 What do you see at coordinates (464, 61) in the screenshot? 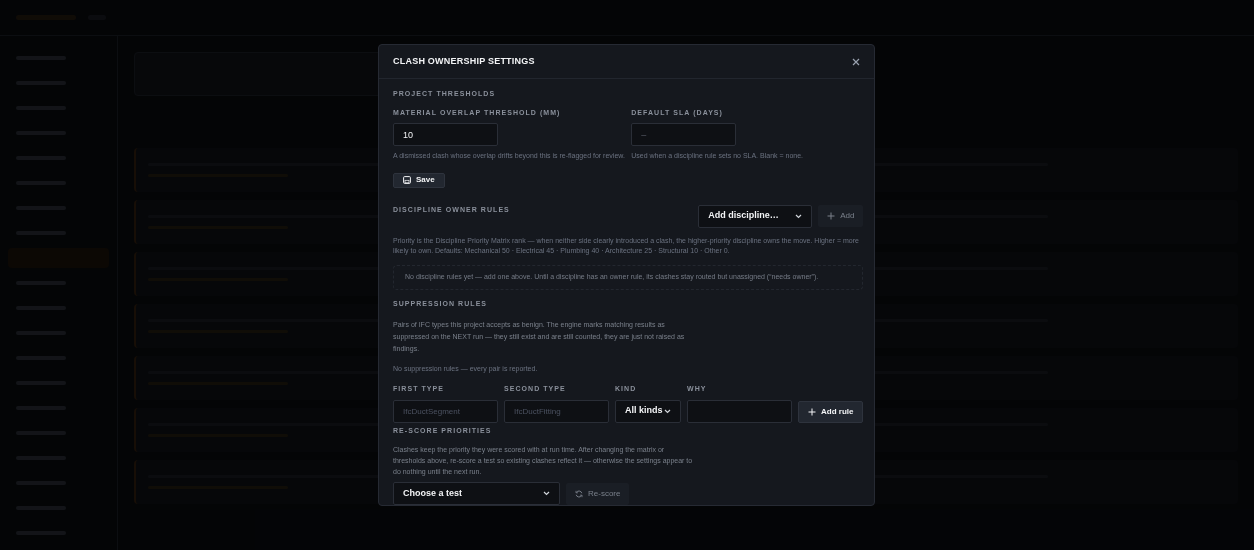
I see `dialog-title: CLASH OWNERSHIP SETTINGS` at bounding box center [464, 61].